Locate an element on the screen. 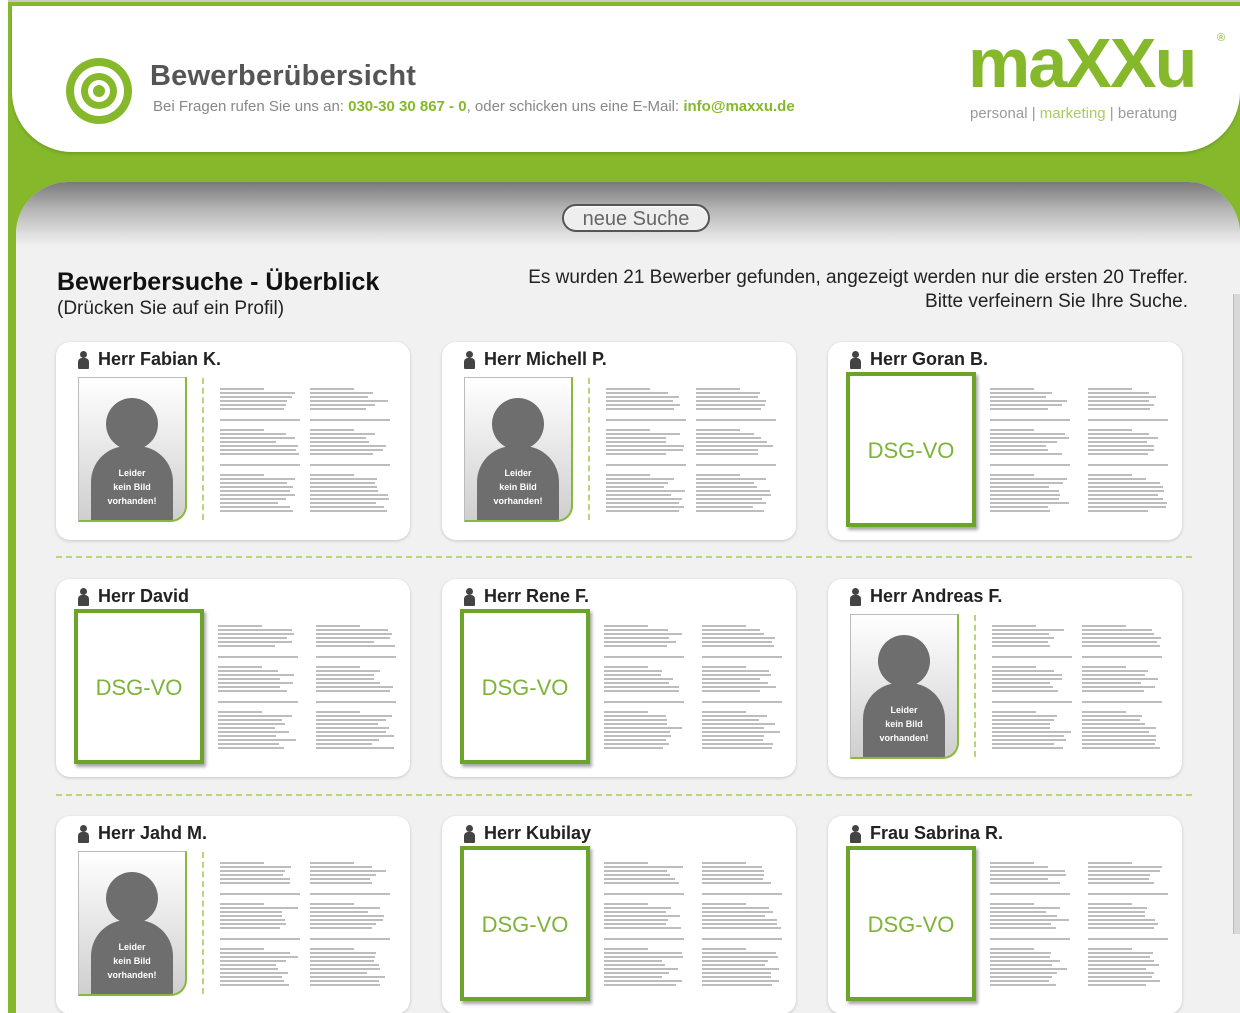 The height and width of the screenshot is (1013, 1240). registered-mark: ® is located at coordinates (1221, 38).